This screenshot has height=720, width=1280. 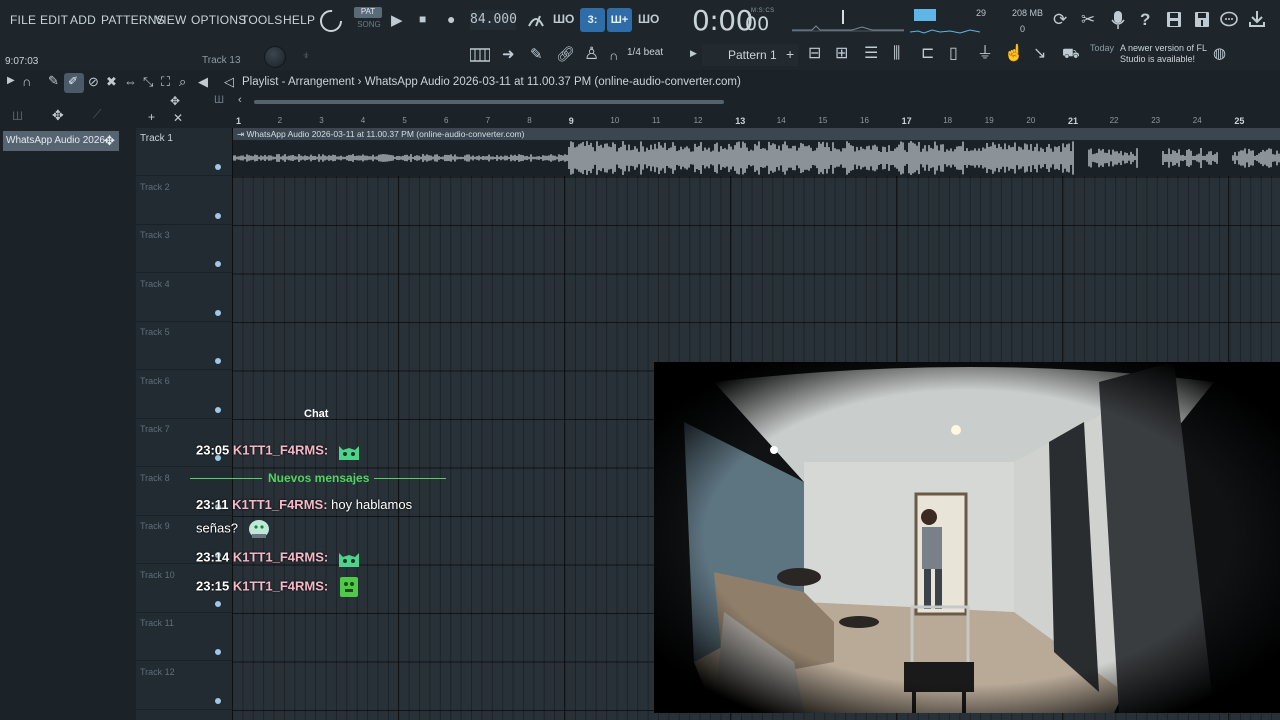 What do you see at coordinates (178, 118) in the screenshot?
I see `close-track-icon: ✕` at bounding box center [178, 118].